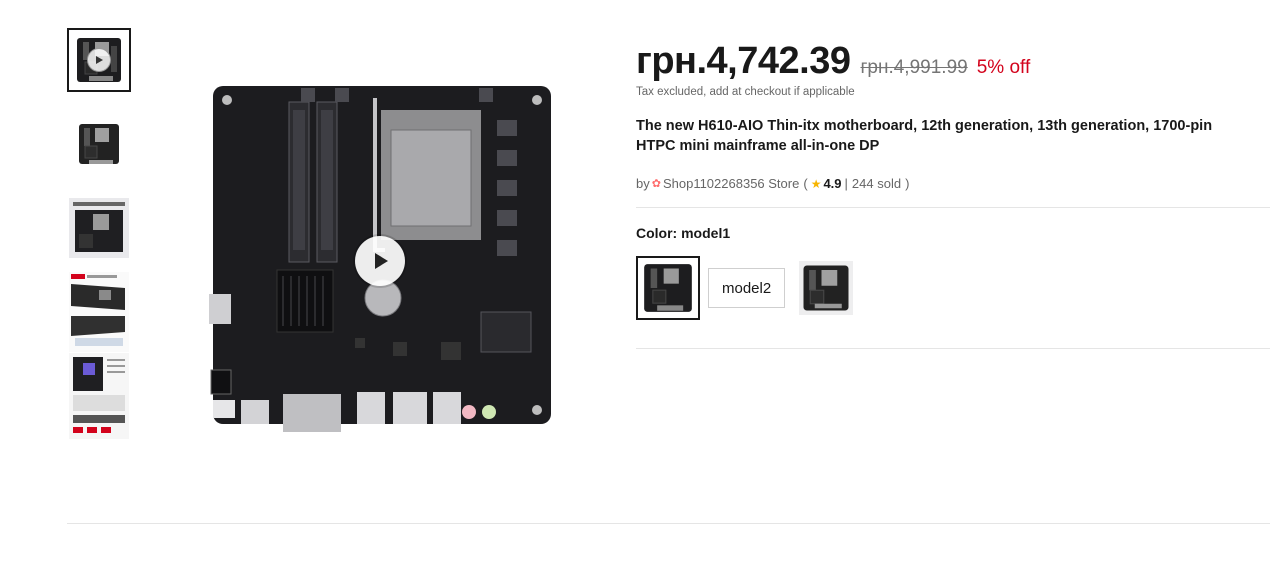  Describe the element at coordinates (805, 183) in the screenshot. I see `paren-open: (` at that location.